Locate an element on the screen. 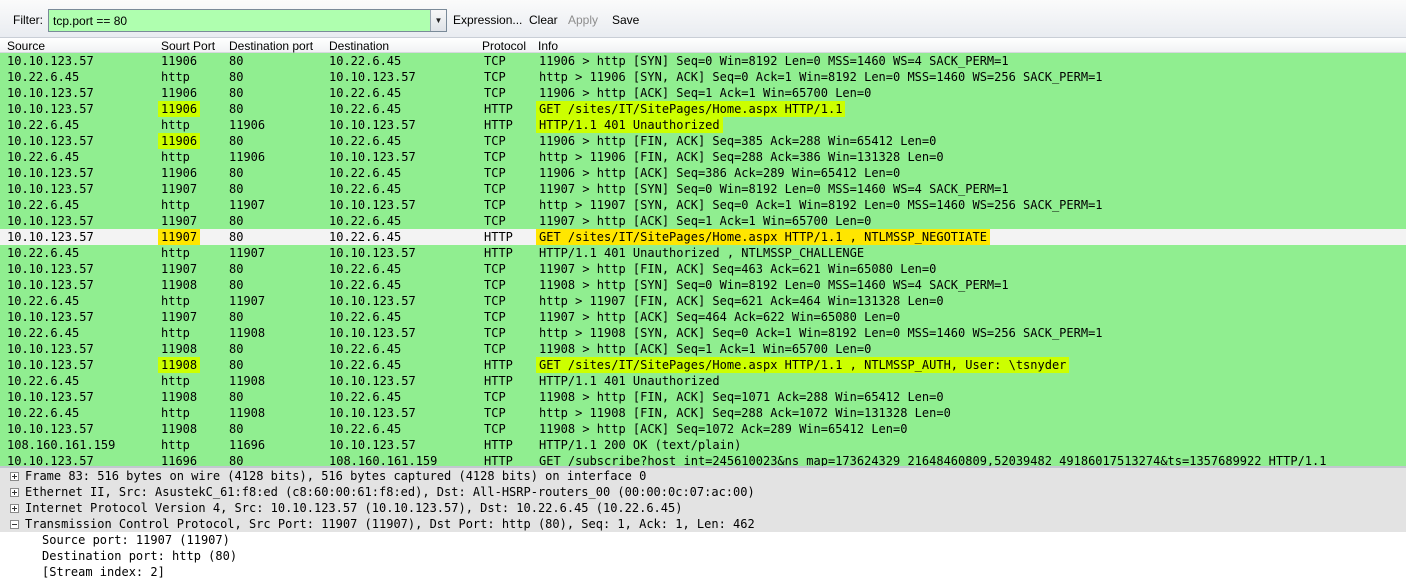  packet-info: HTTP/1.1 401 Unauthorized is located at coordinates (629, 381).